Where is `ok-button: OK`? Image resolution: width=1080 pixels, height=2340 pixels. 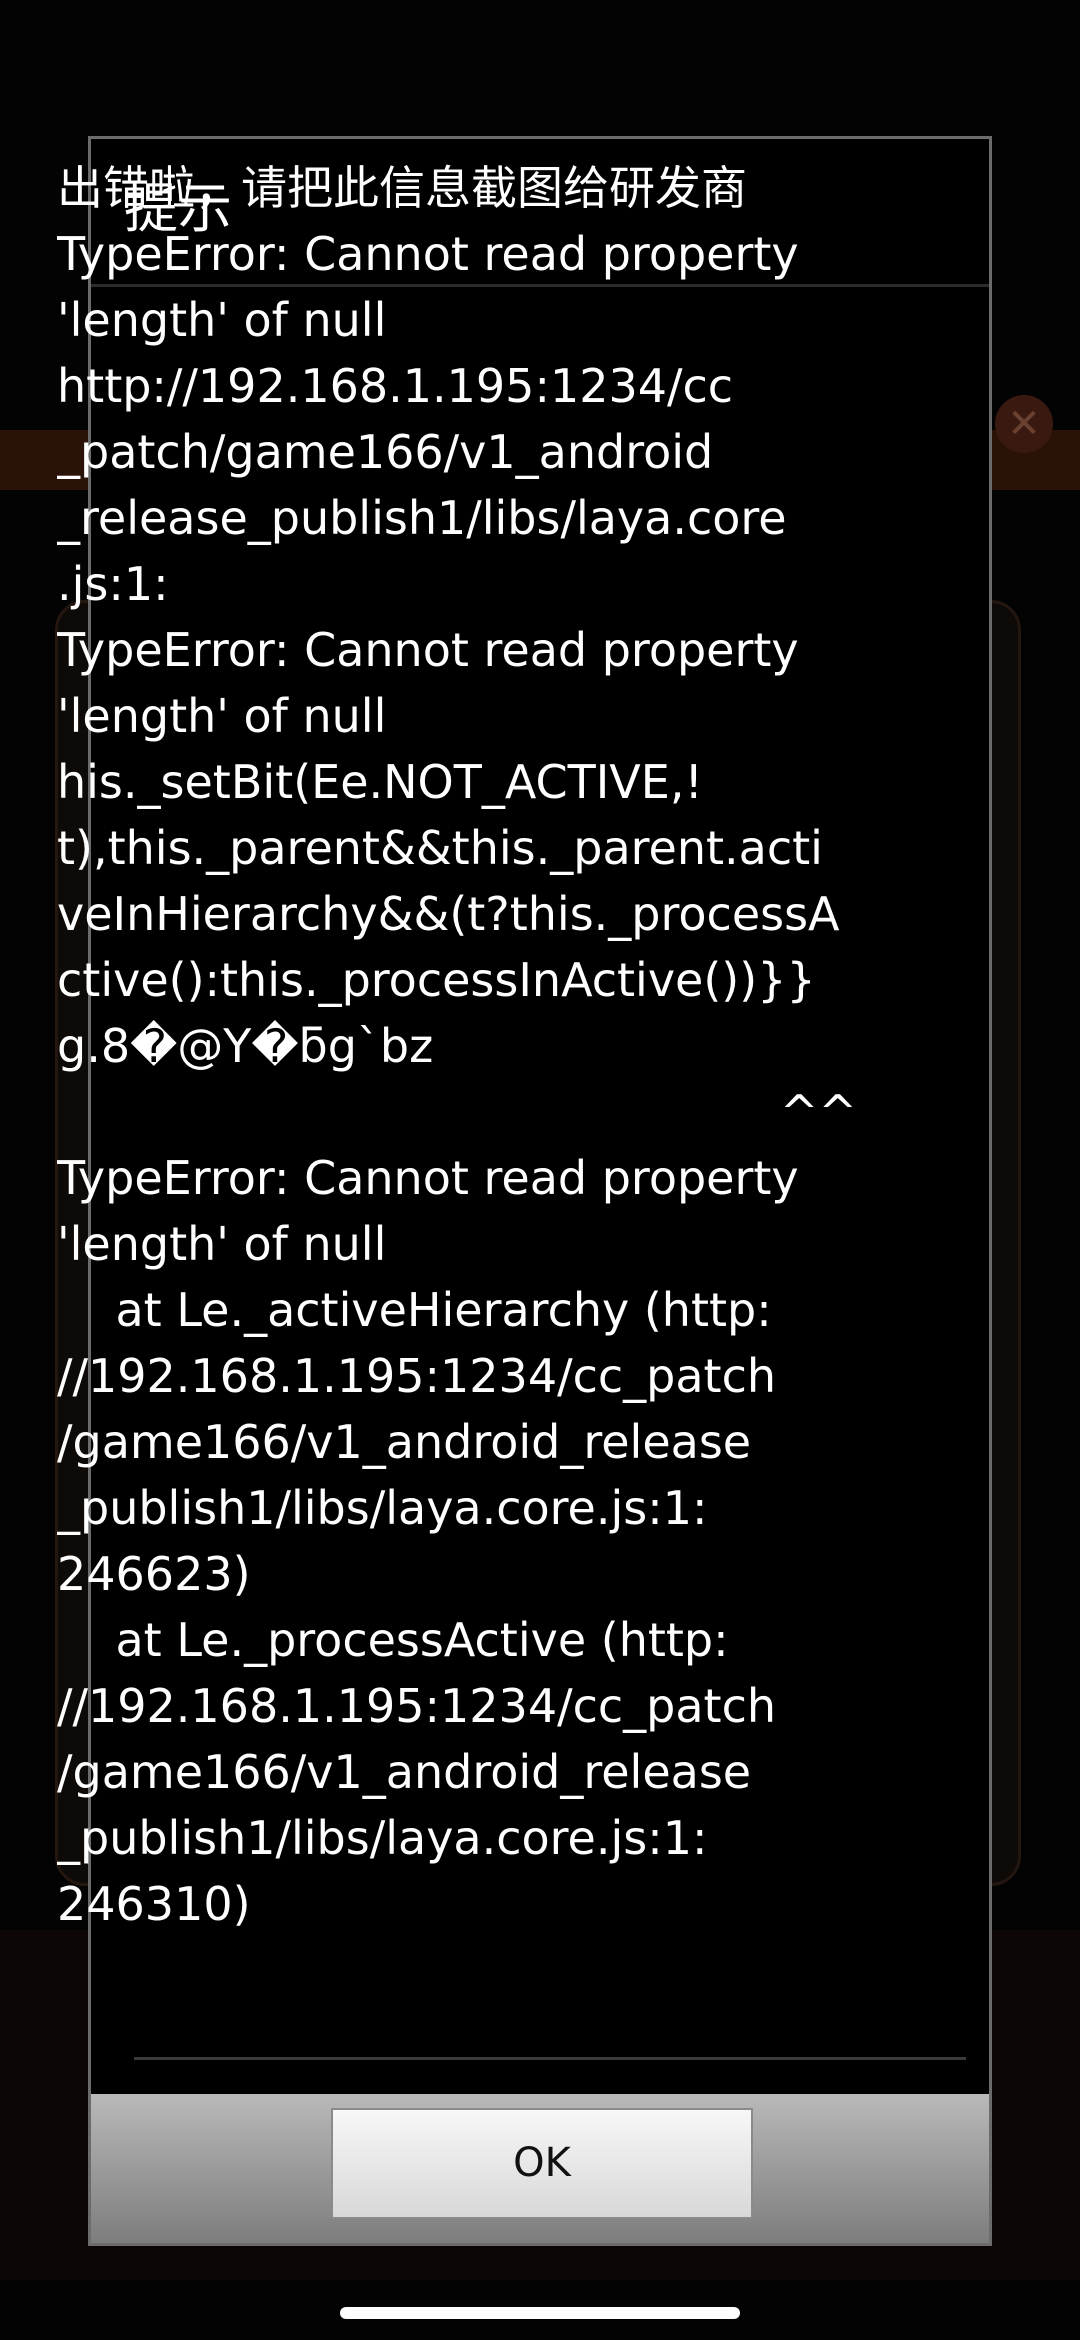 ok-button: OK is located at coordinates (542, 2163).